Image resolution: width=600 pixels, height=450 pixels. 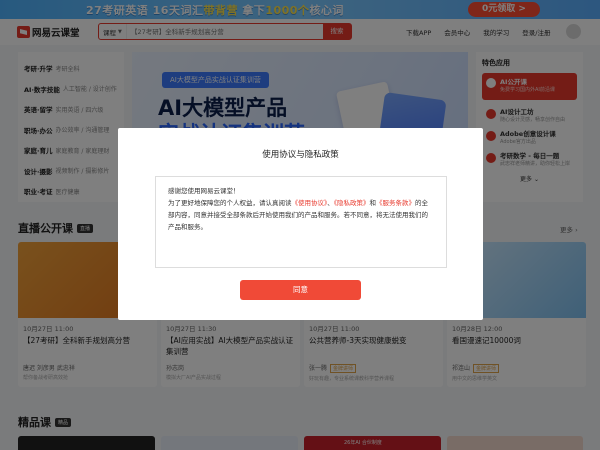 I want to click on dialog-title: 使用协议与隐私政策, so click(x=300, y=155).